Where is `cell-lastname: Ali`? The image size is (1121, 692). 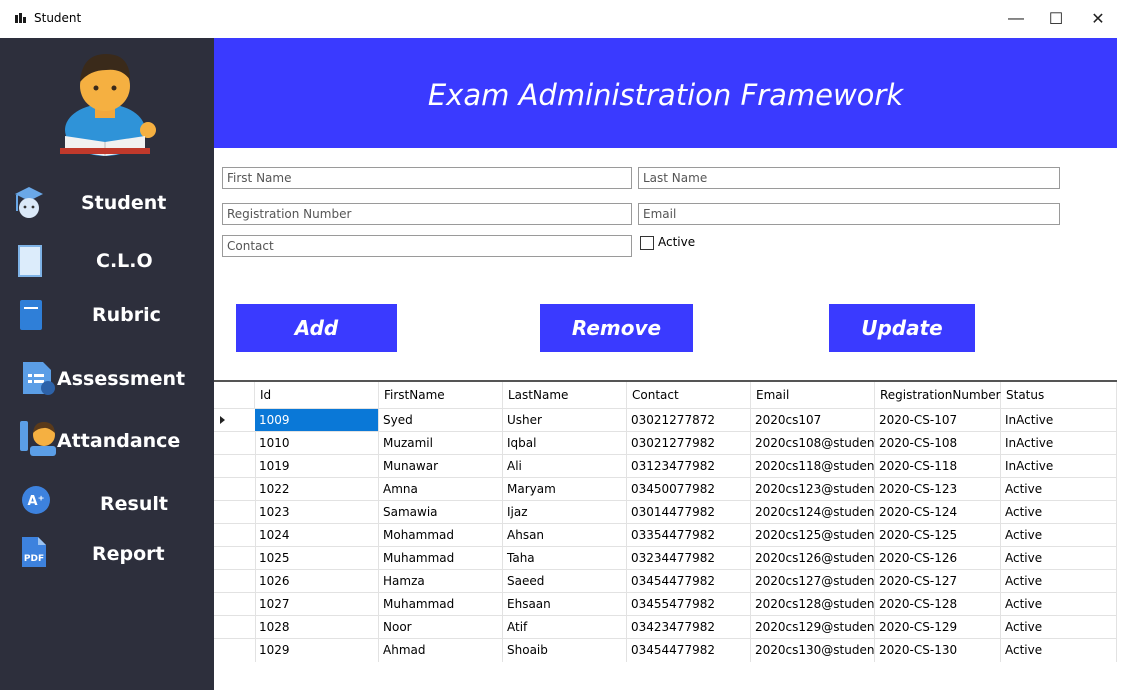 cell-lastname: Ali is located at coordinates (565, 466).